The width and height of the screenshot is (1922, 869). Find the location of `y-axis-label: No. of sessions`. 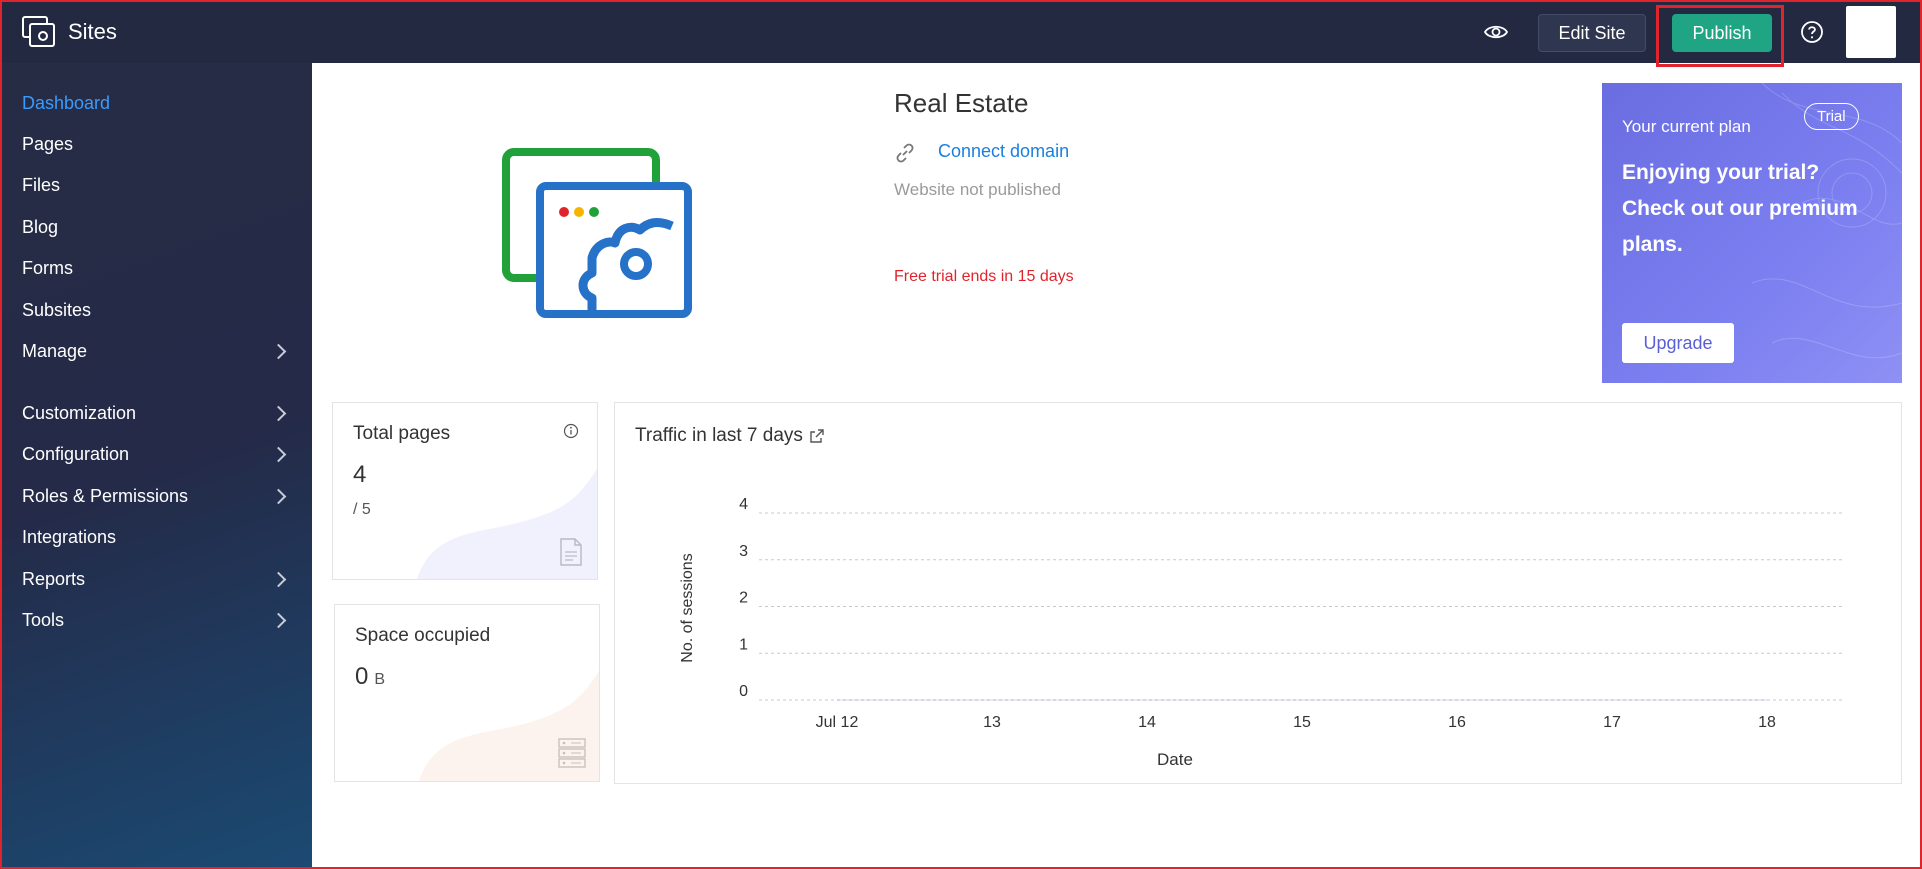

y-axis-label: No. of sessions is located at coordinates (687, 607).